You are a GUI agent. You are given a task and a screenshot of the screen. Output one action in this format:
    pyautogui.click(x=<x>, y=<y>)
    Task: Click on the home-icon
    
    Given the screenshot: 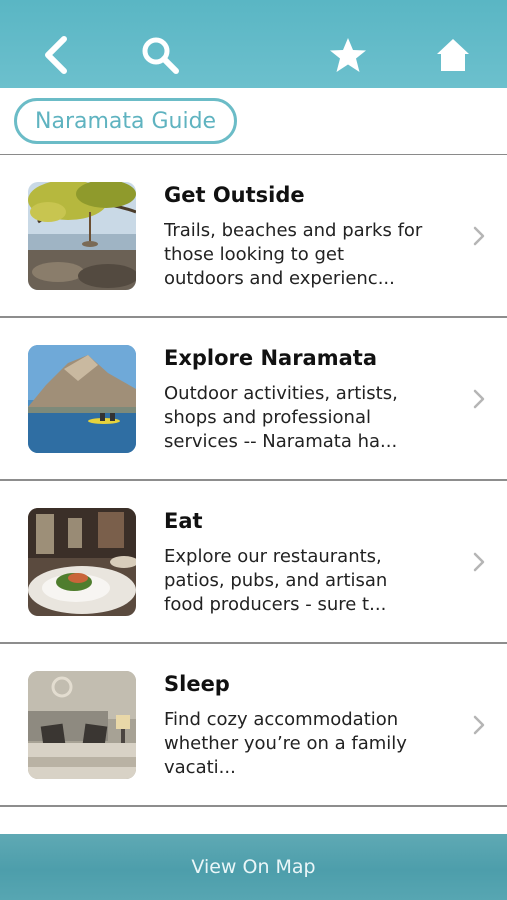 What is the action you would take?
    pyautogui.click(x=453, y=55)
    